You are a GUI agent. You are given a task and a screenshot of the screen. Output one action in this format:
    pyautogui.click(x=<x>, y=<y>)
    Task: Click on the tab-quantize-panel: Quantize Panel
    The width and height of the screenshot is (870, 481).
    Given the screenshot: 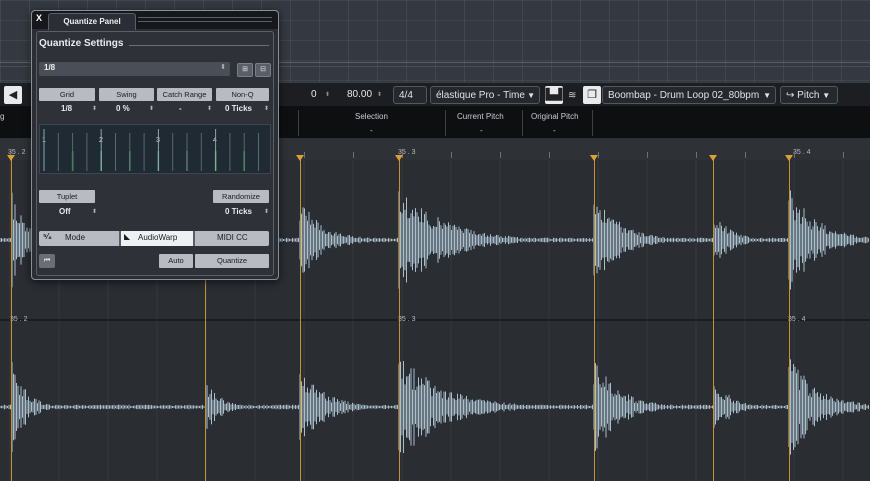 What is the action you would take?
    pyautogui.click(x=92, y=21)
    